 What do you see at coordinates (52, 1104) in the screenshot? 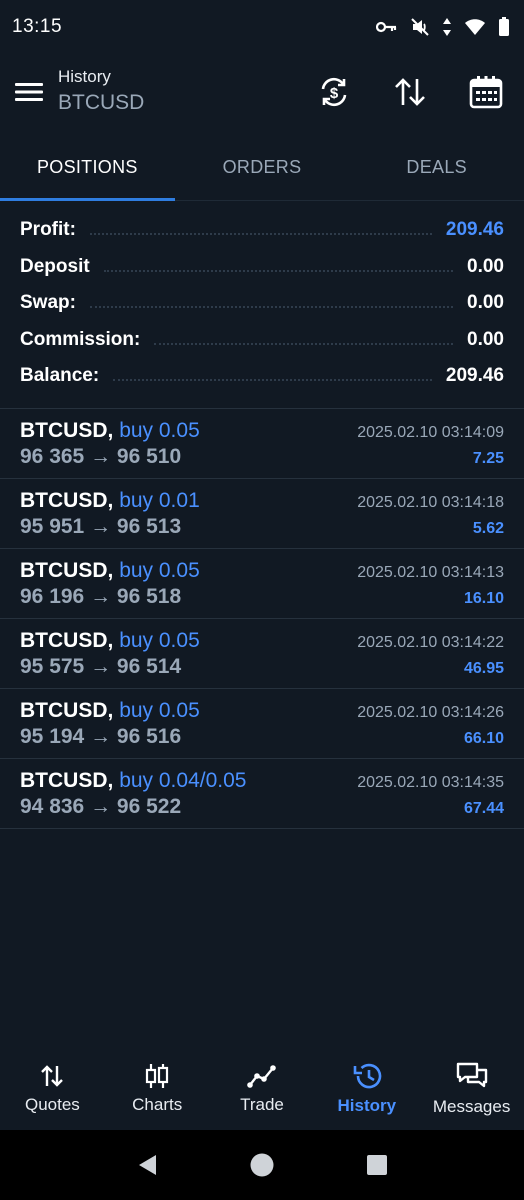
I see `nav-label: Quotes` at bounding box center [52, 1104].